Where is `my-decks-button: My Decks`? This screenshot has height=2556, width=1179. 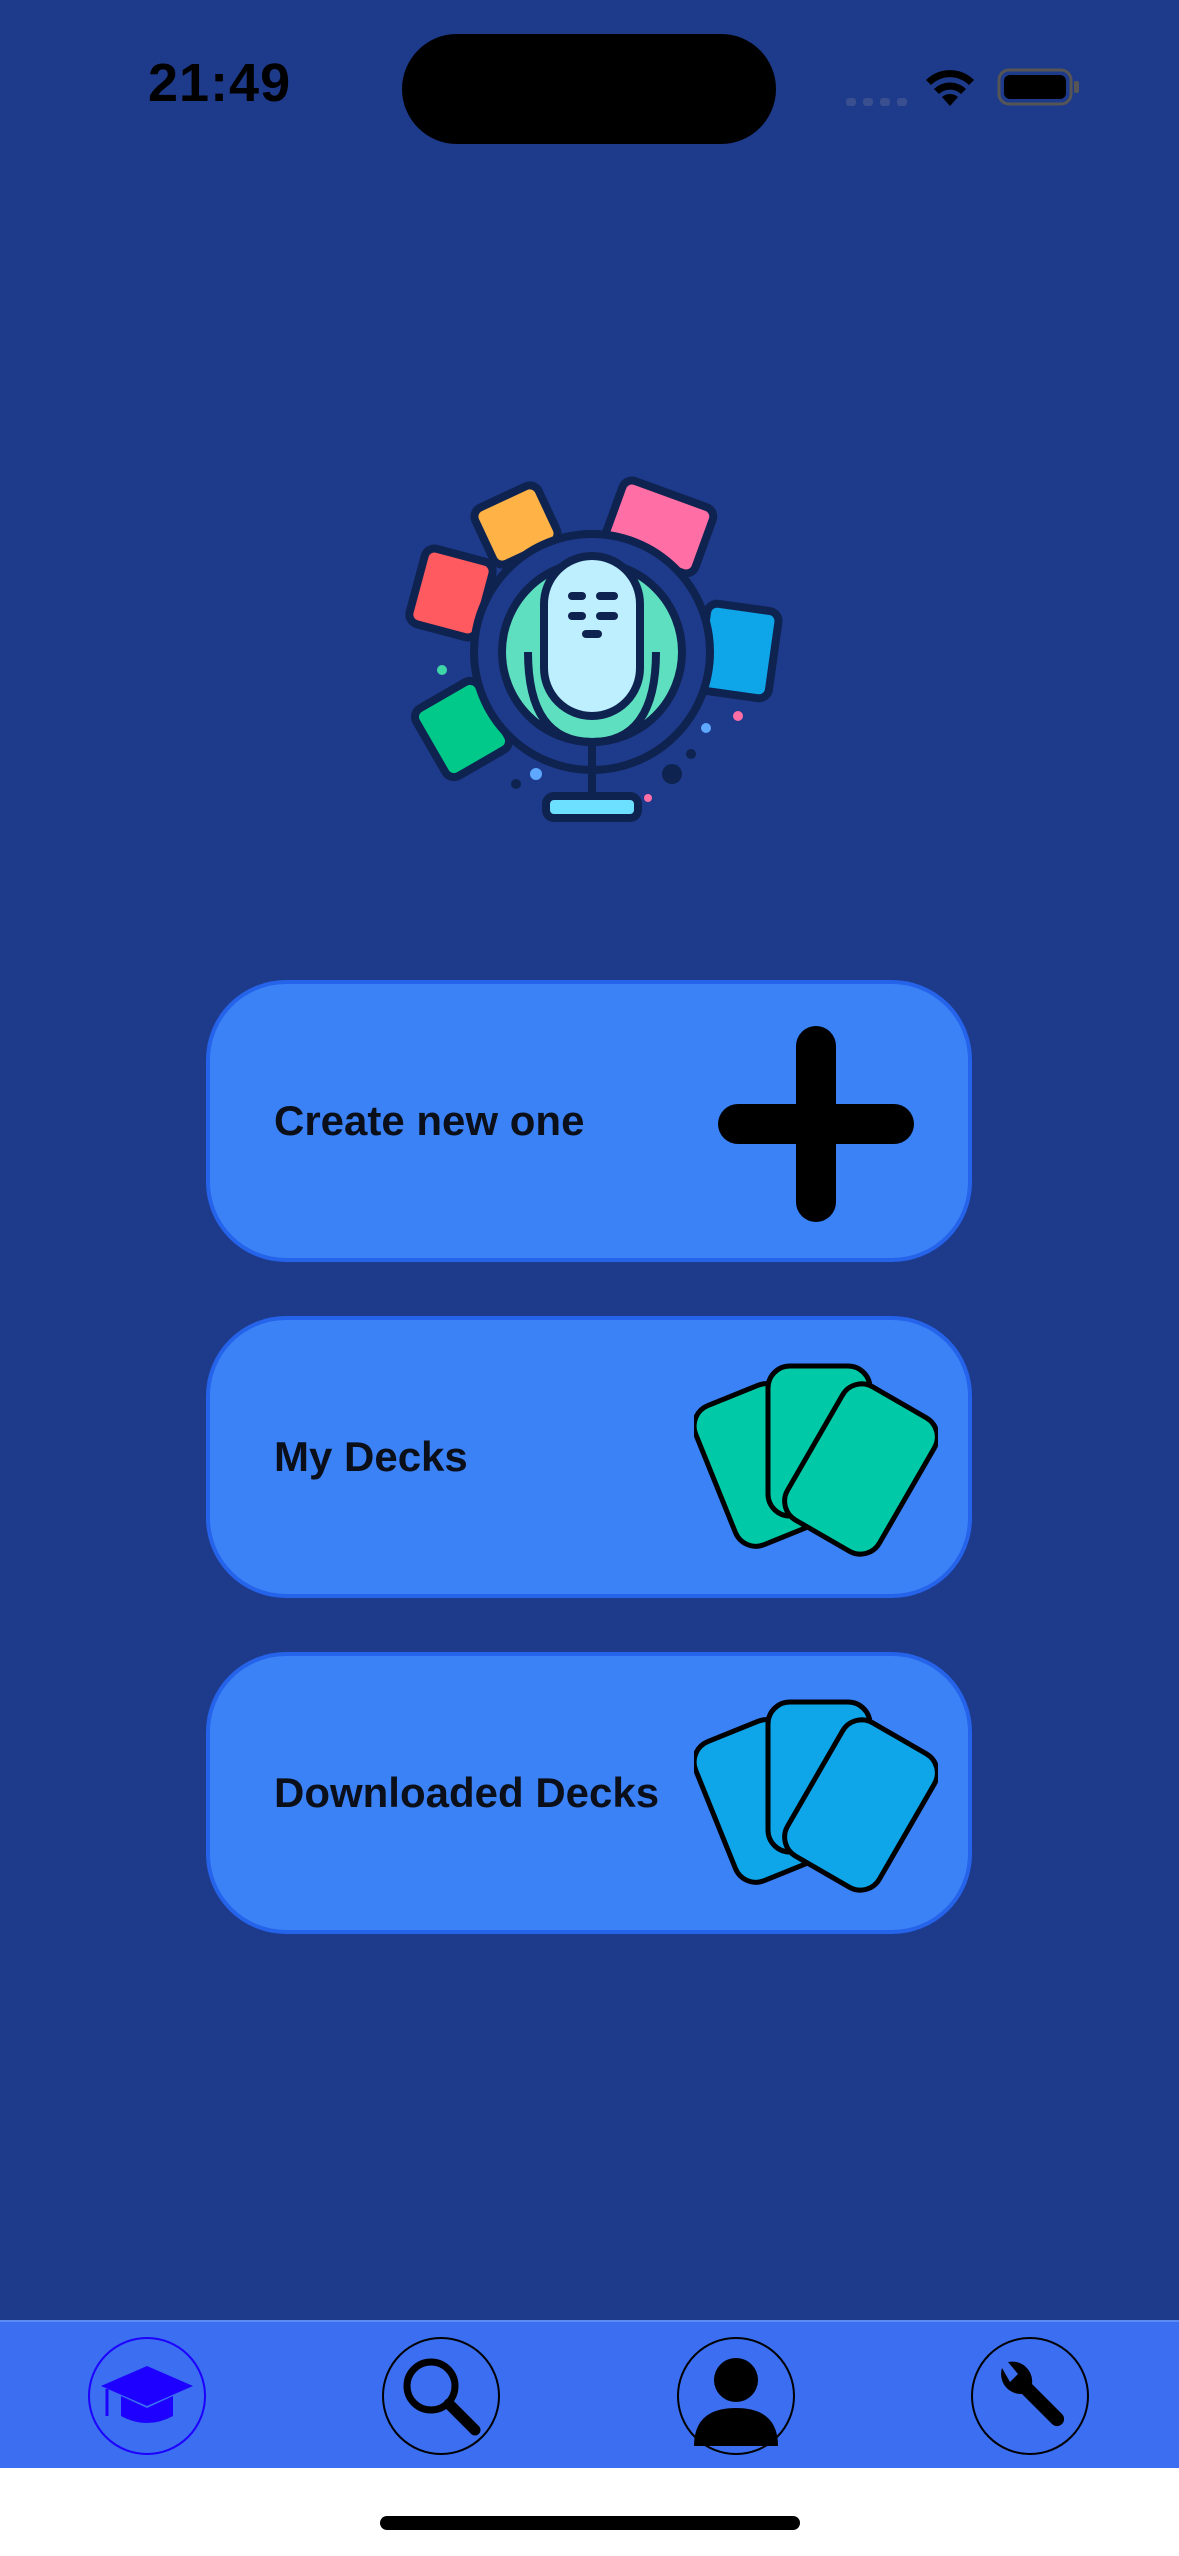 my-decks-button: My Decks is located at coordinates (589, 1457).